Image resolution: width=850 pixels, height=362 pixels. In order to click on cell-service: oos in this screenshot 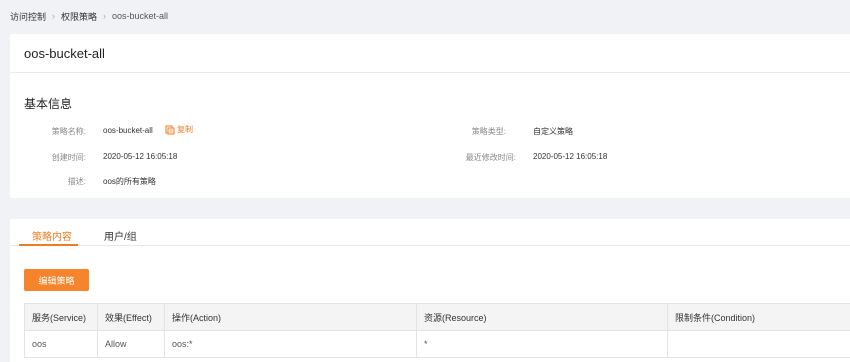, I will do `click(61, 344)`.